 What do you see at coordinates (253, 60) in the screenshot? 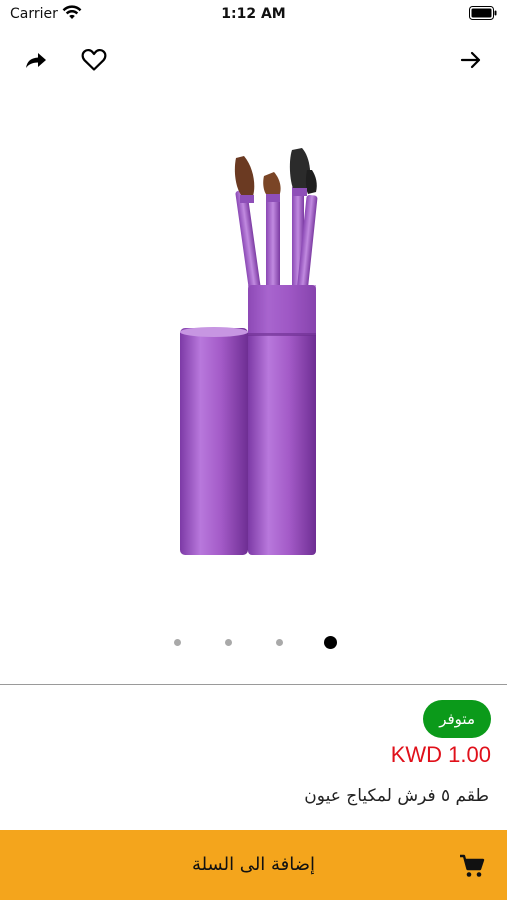
I see `top-bar` at bounding box center [253, 60].